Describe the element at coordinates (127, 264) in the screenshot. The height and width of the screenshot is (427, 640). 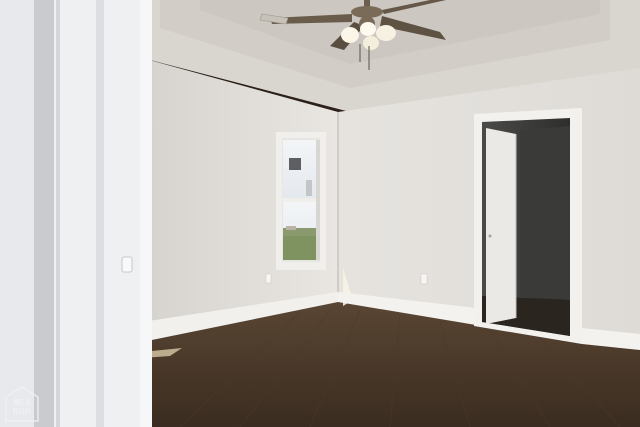
I see `door-latch-plate` at that location.